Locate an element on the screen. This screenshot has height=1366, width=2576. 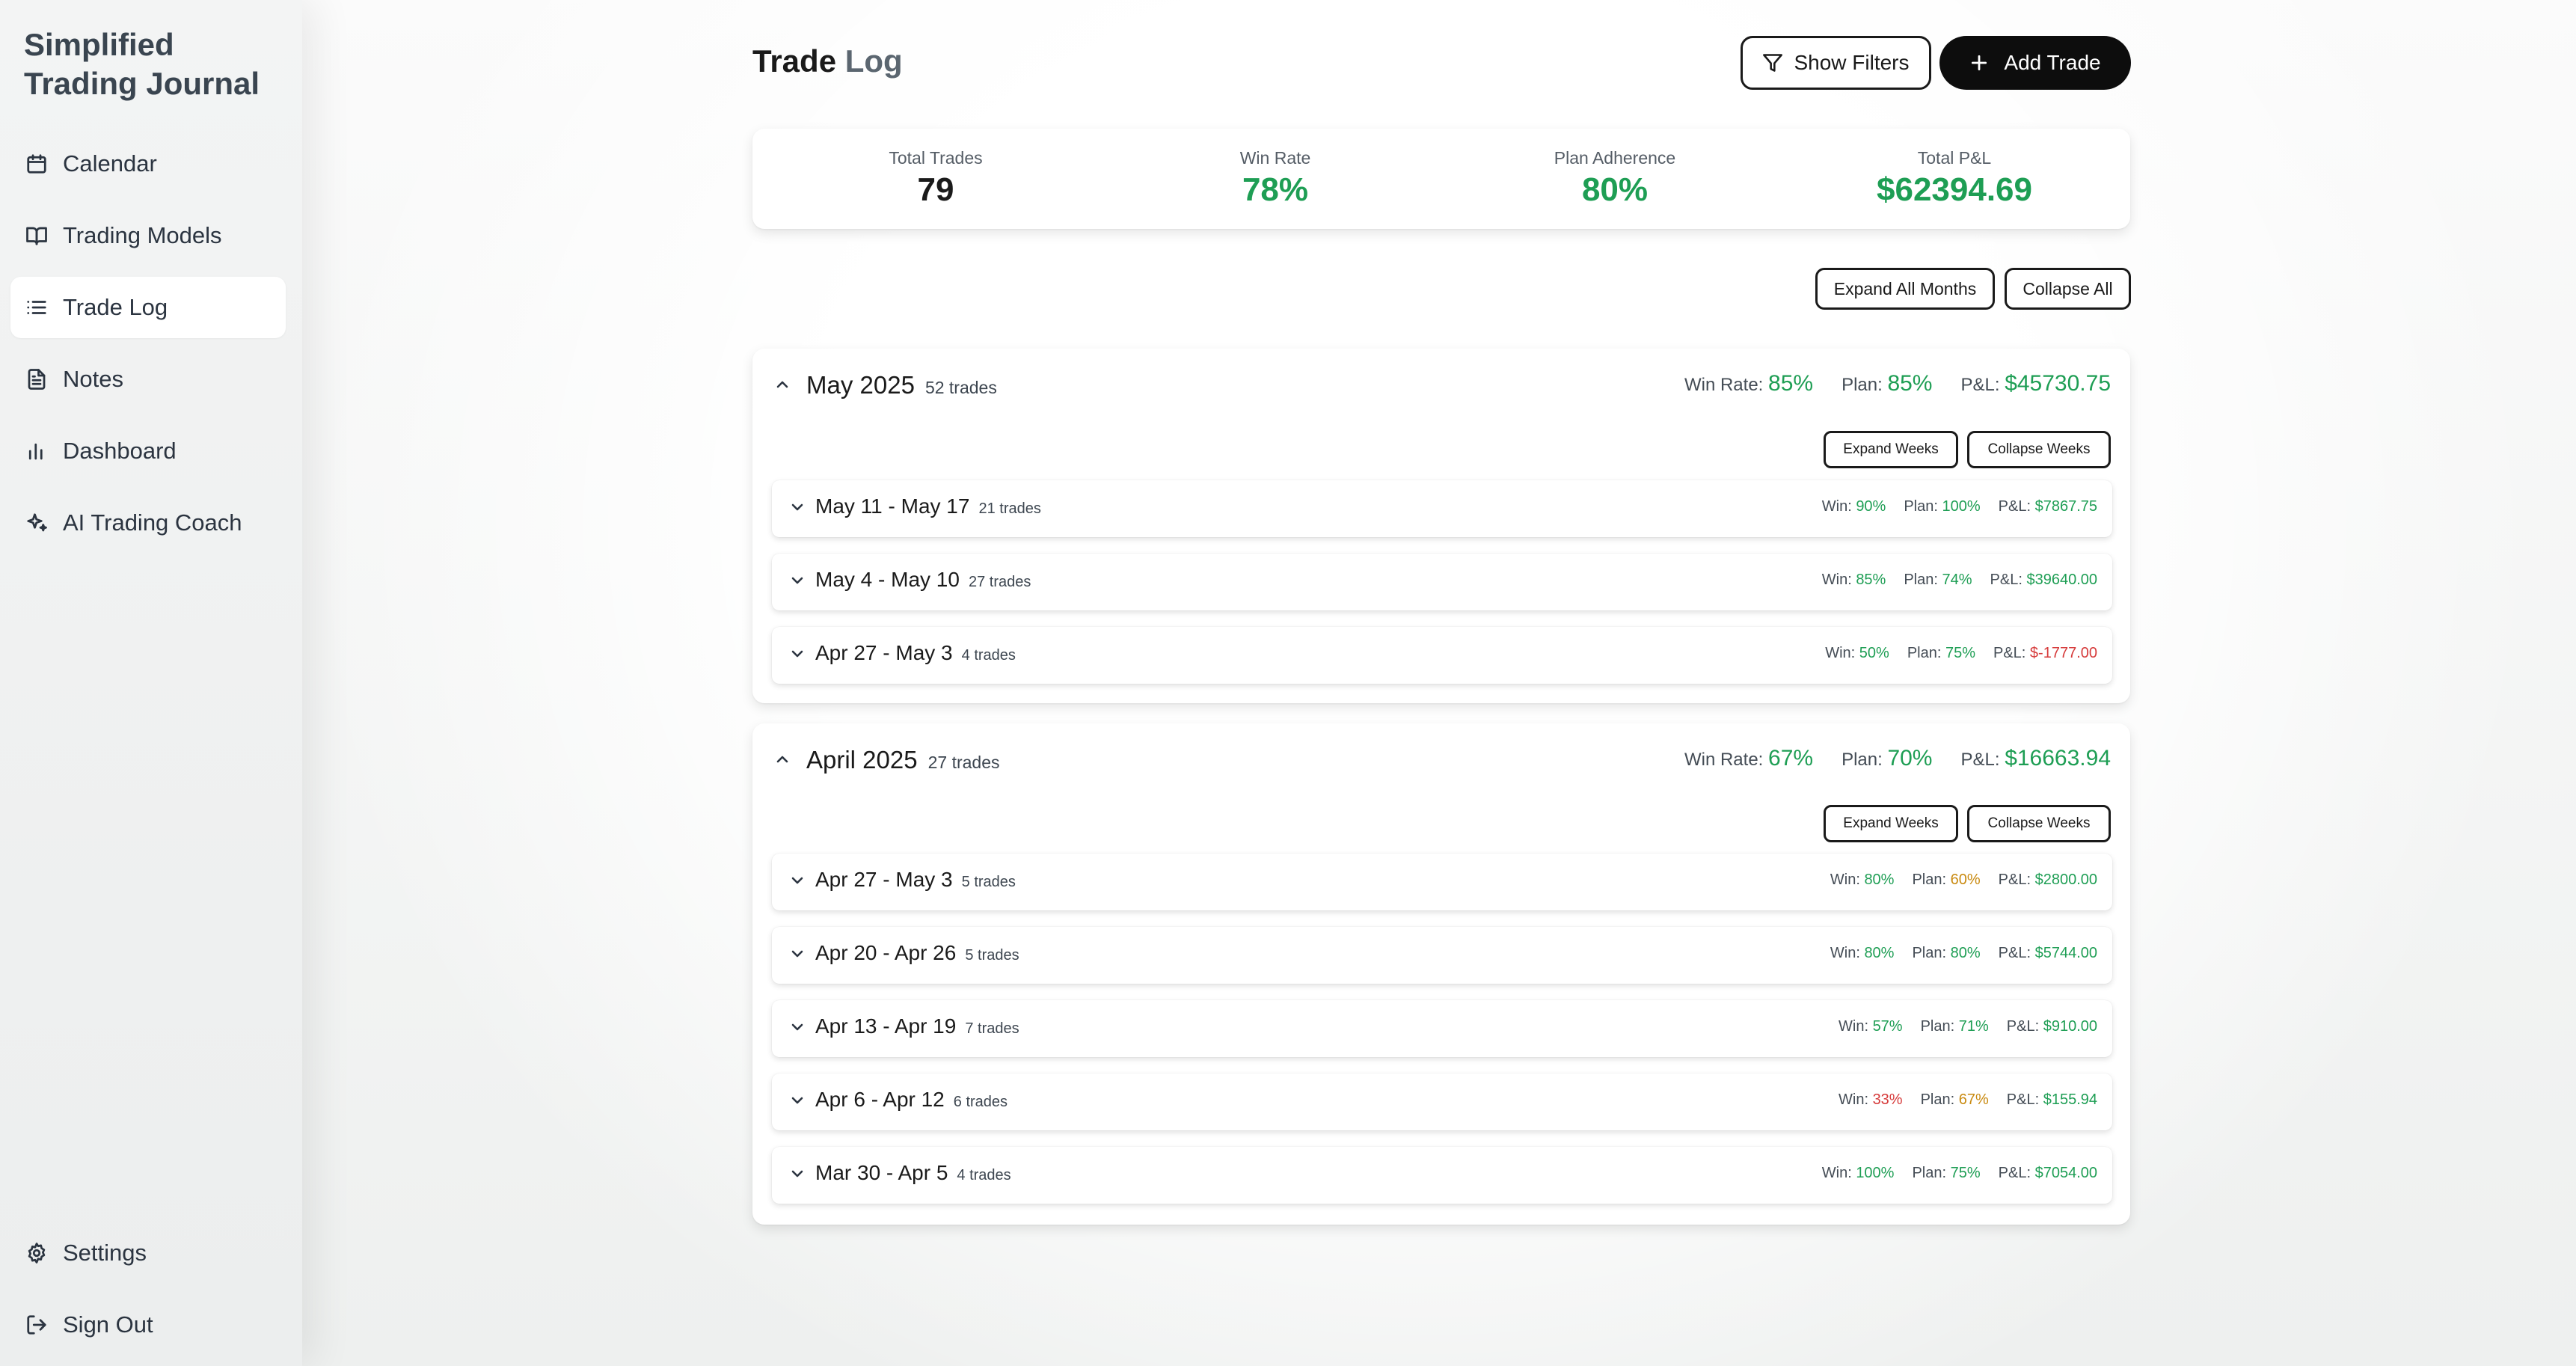
sidebar-item-sign-out: Sign Out is located at coordinates (148, 1325).